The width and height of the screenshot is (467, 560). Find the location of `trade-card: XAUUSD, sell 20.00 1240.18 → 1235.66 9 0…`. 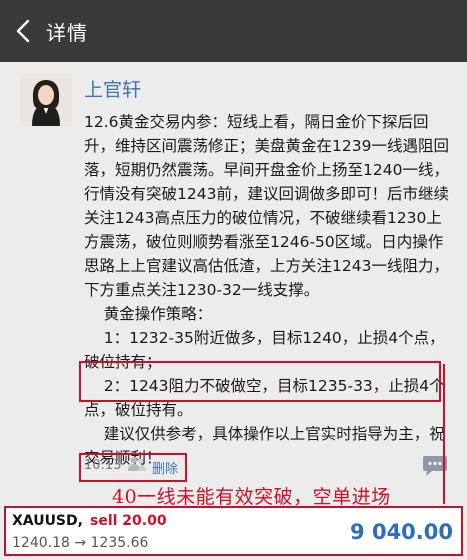

trade-card: XAUUSD, sell 20.00 1240.18 → 1235.66 9 0… is located at coordinates (233, 531).